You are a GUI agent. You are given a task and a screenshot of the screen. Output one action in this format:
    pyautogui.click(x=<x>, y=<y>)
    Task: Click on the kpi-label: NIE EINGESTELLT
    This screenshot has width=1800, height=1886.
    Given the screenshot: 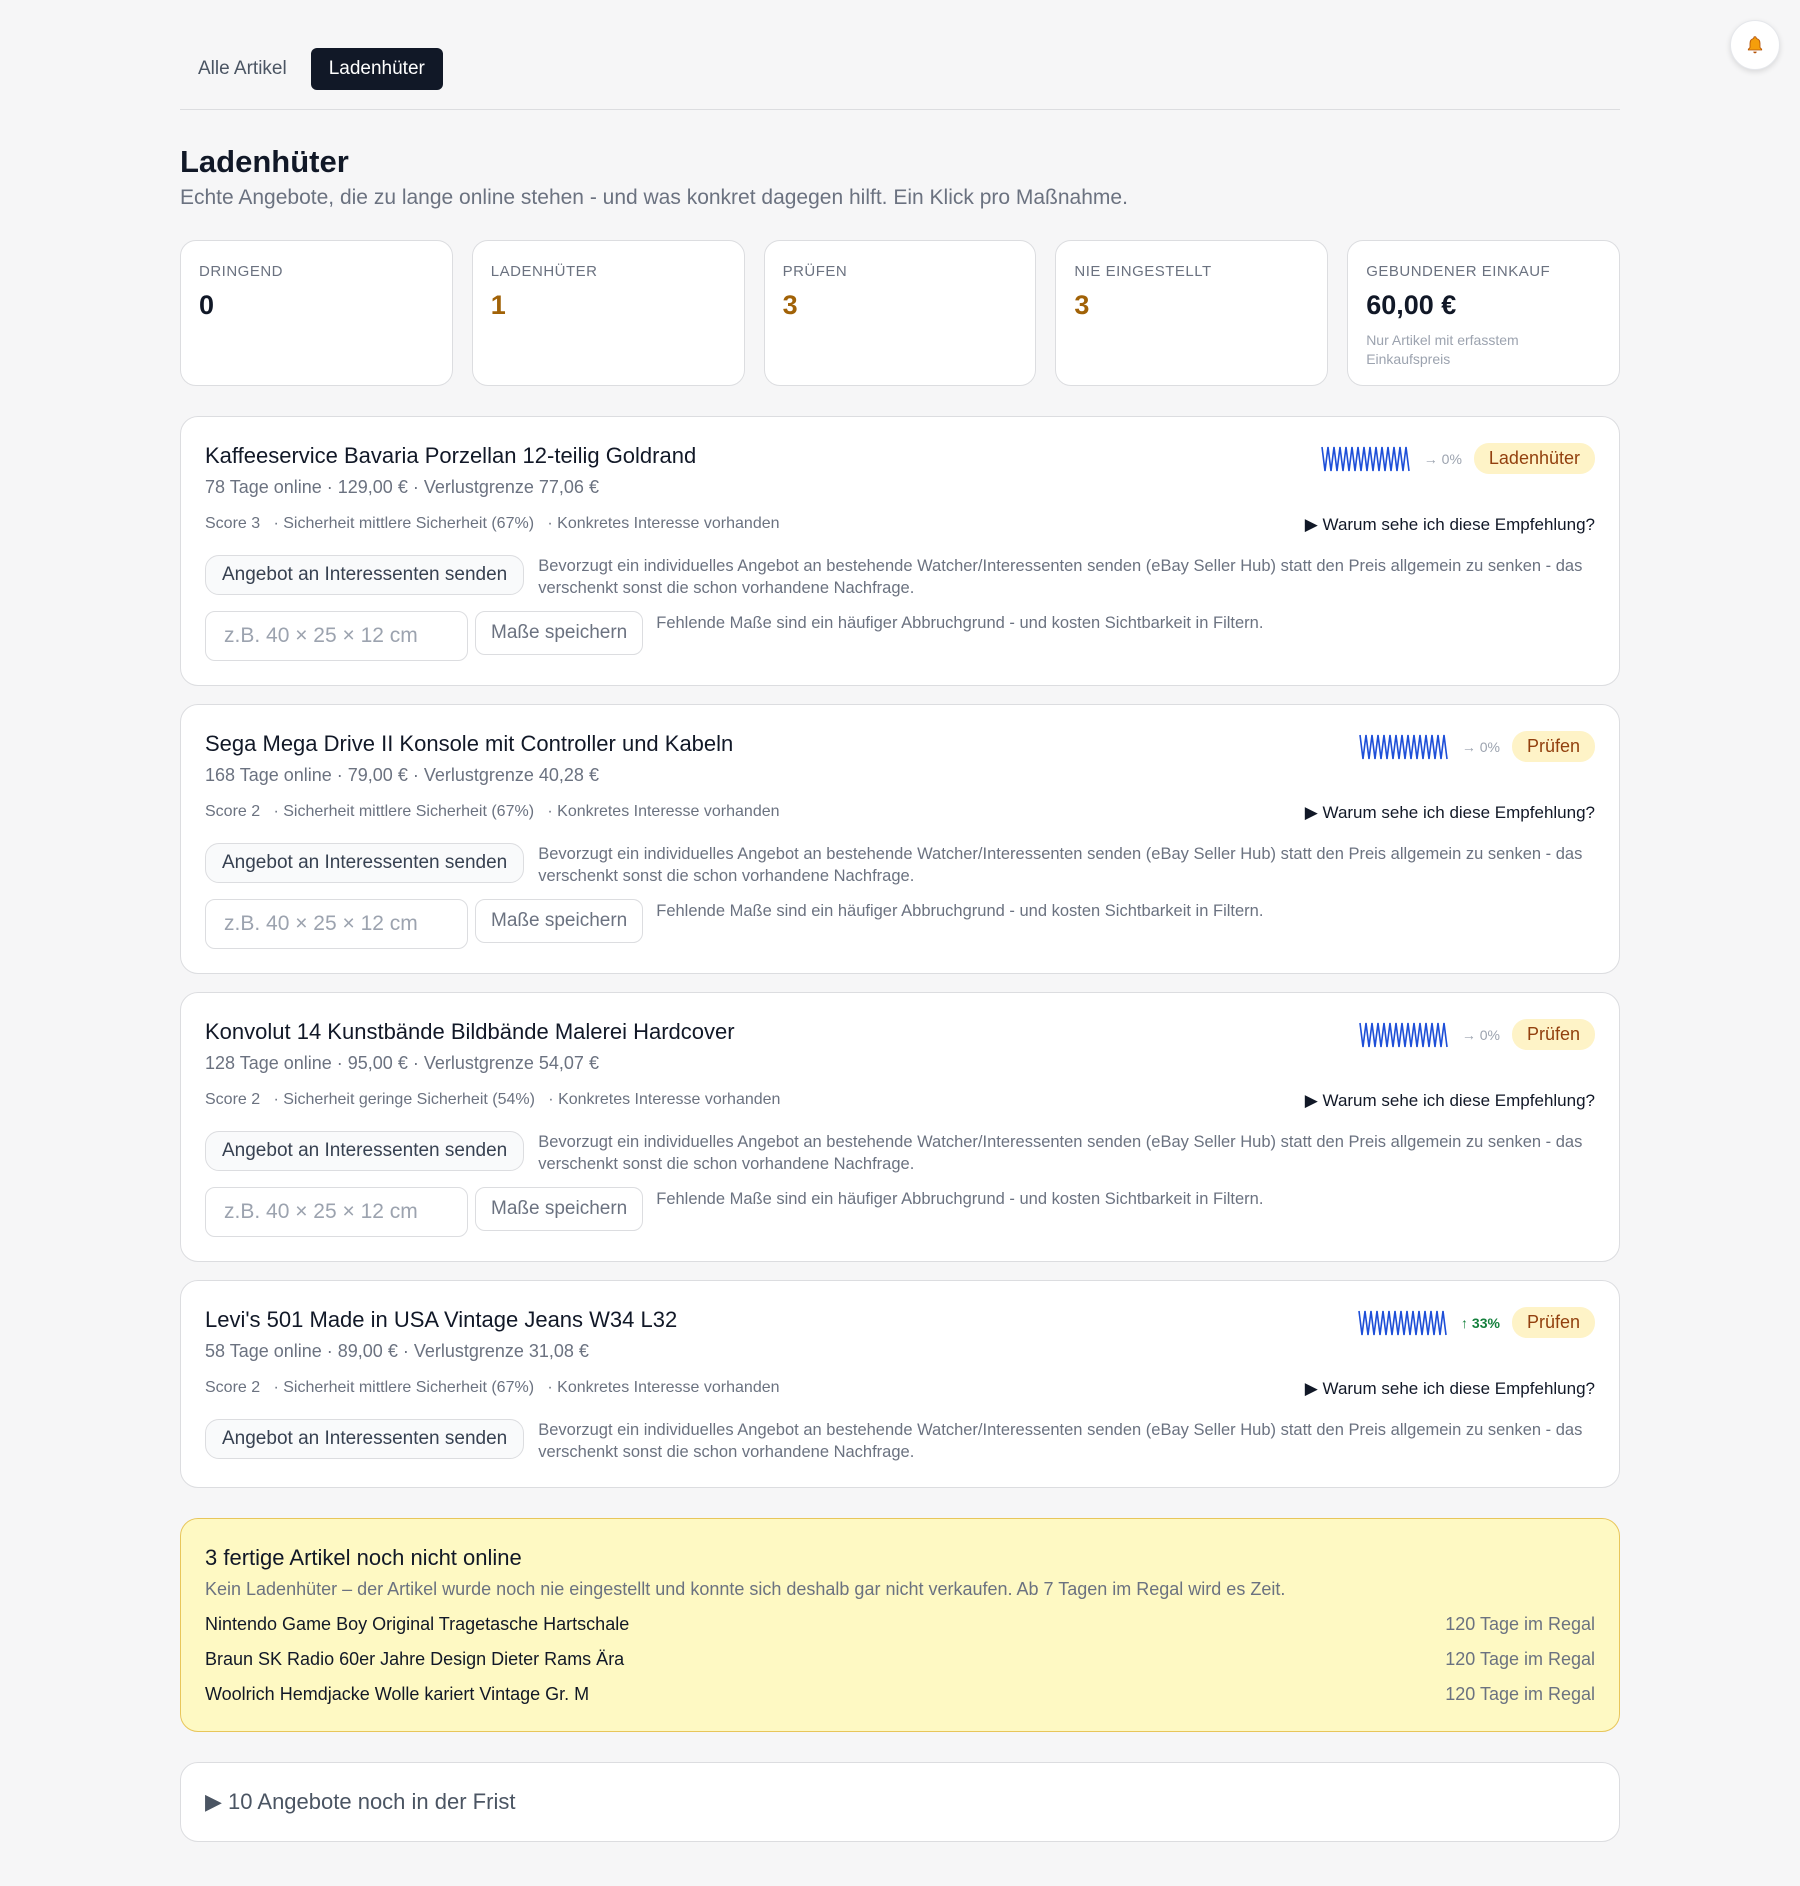 What is the action you would take?
    pyautogui.click(x=1143, y=271)
    